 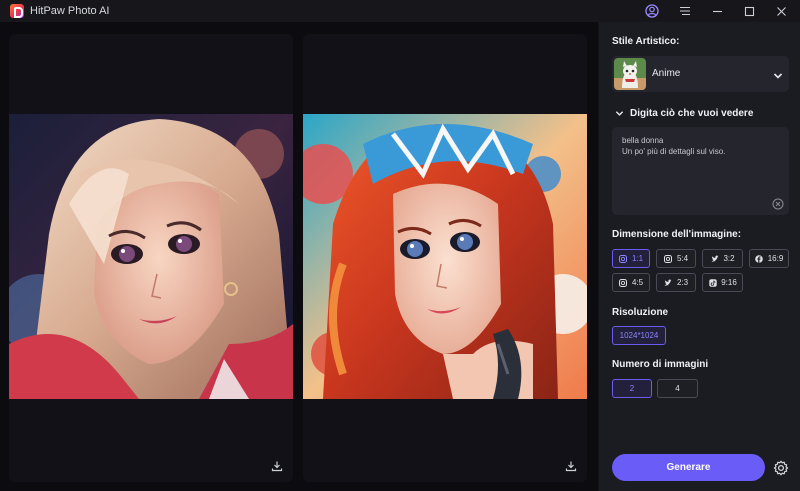 I want to click on ratio-button-1-1: 1:1, so click(x=631, y=258).